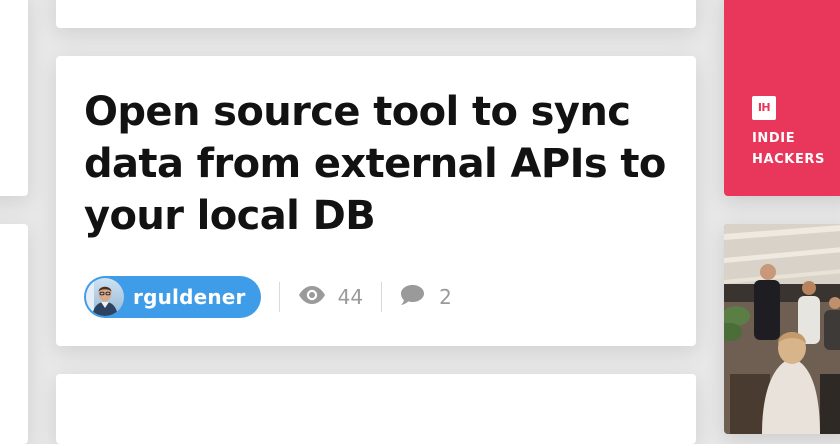  Describe the element at coordinates (330, 297) in the screenshot. I see `view-count: 44` at that location.